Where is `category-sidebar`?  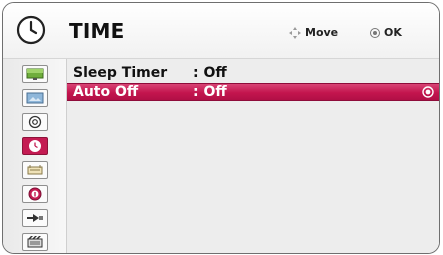
category-sidebar is located at coordinates (35, 156).